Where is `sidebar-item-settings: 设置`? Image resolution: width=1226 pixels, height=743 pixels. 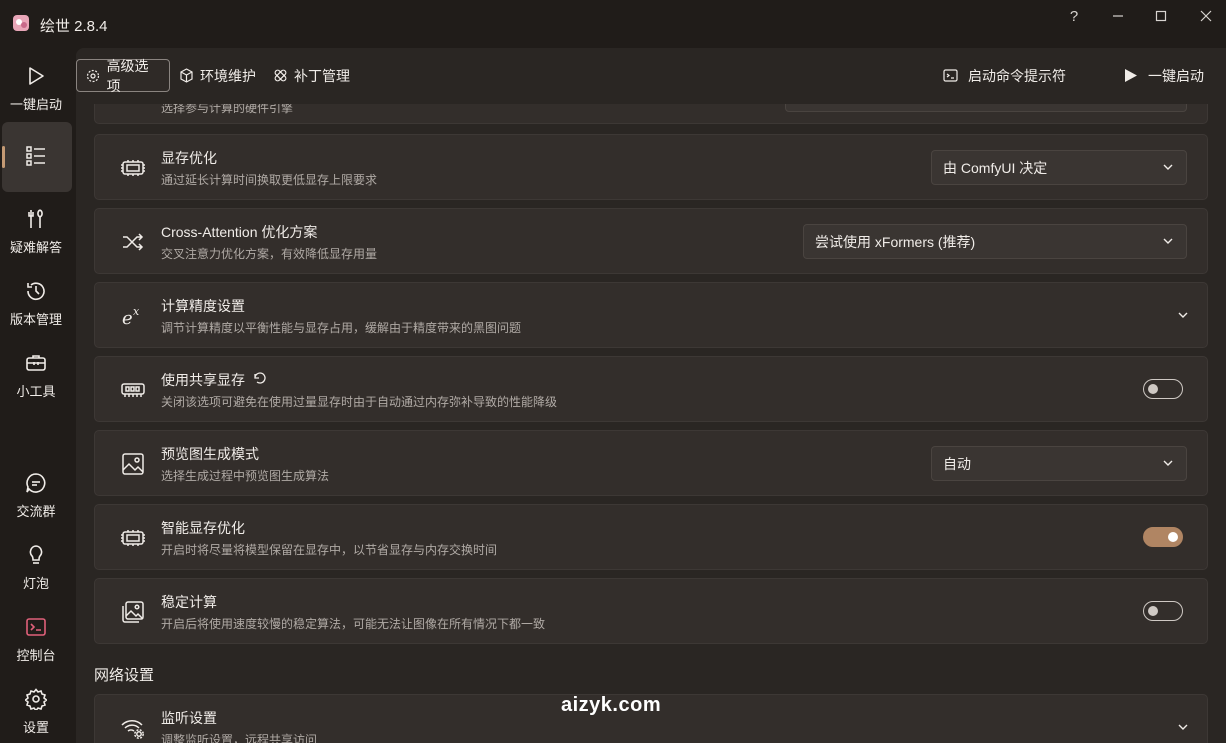
sidebar-item-settings: 设置 is located at coordinates (36, 711).